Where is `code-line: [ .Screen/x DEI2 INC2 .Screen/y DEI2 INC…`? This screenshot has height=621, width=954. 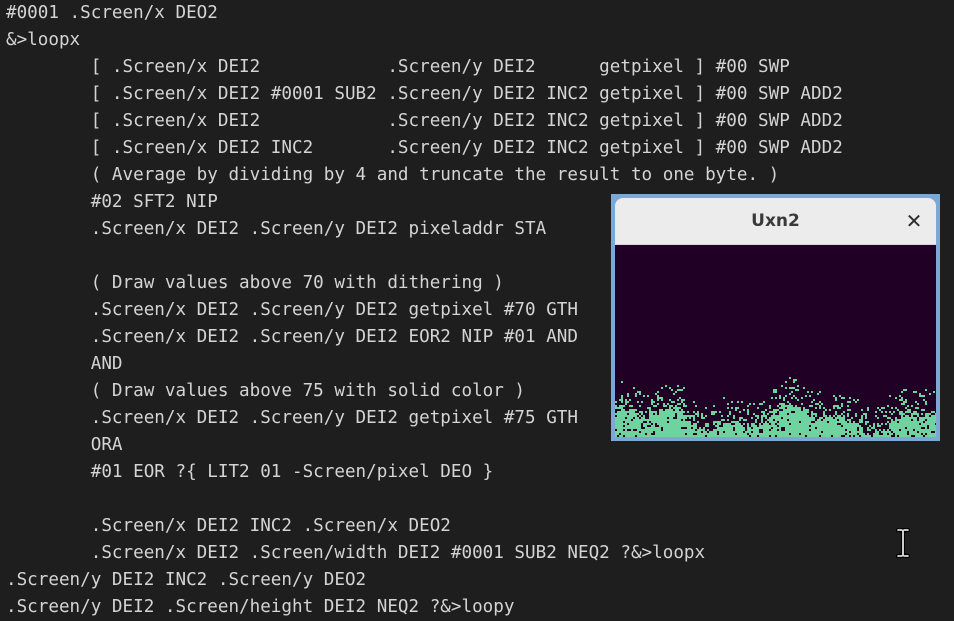
code-line: [ .Screen/x DEI2 INC2 .Screen/y DEI2 INC… is located at coordinates (424, 148).